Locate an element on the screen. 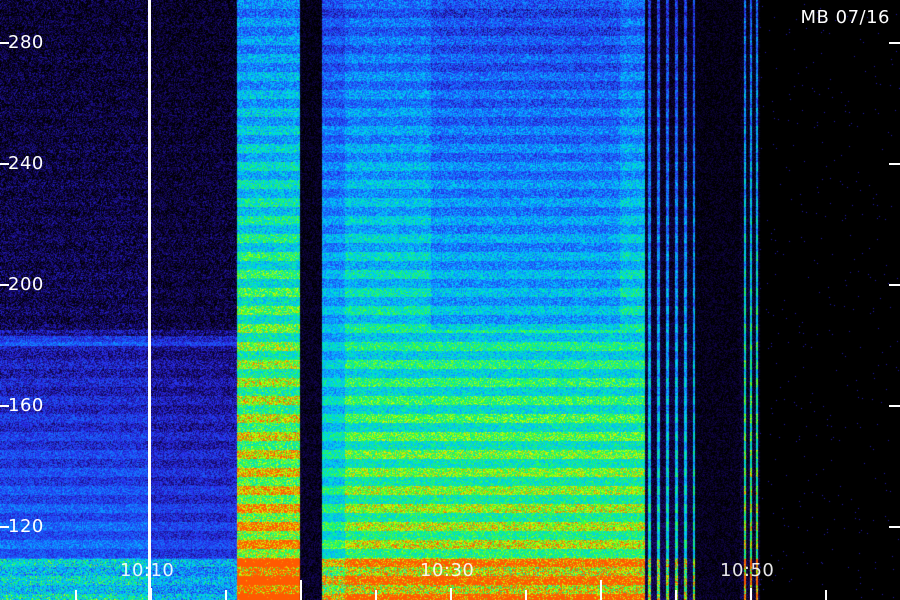 The width and height of the screenshot is (900, 600). x-label-1030: 10:30 is located at coordinates (447, 570).